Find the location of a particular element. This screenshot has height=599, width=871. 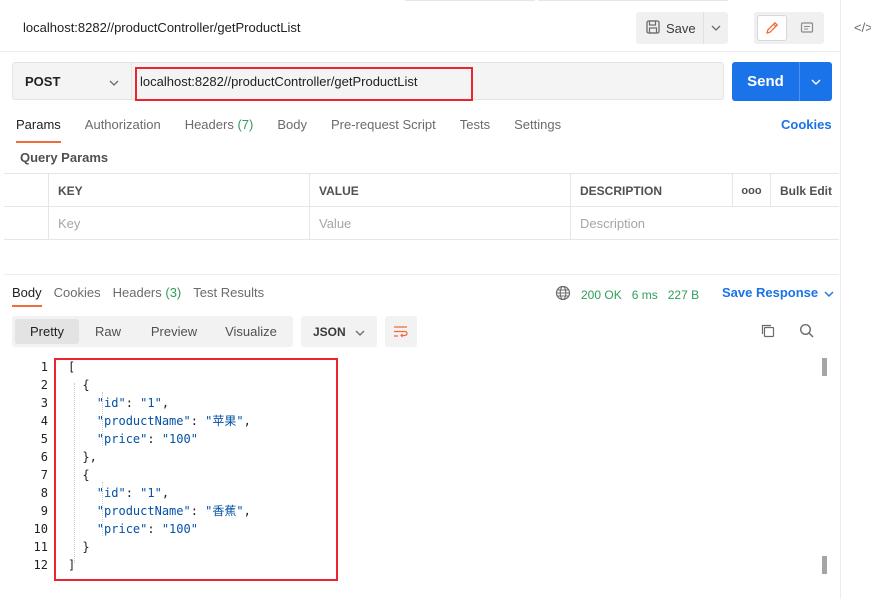

table-header-row: KEY VALUE DESCRIPTION ooo Bulk Edit is located at coordinates (421, 190).